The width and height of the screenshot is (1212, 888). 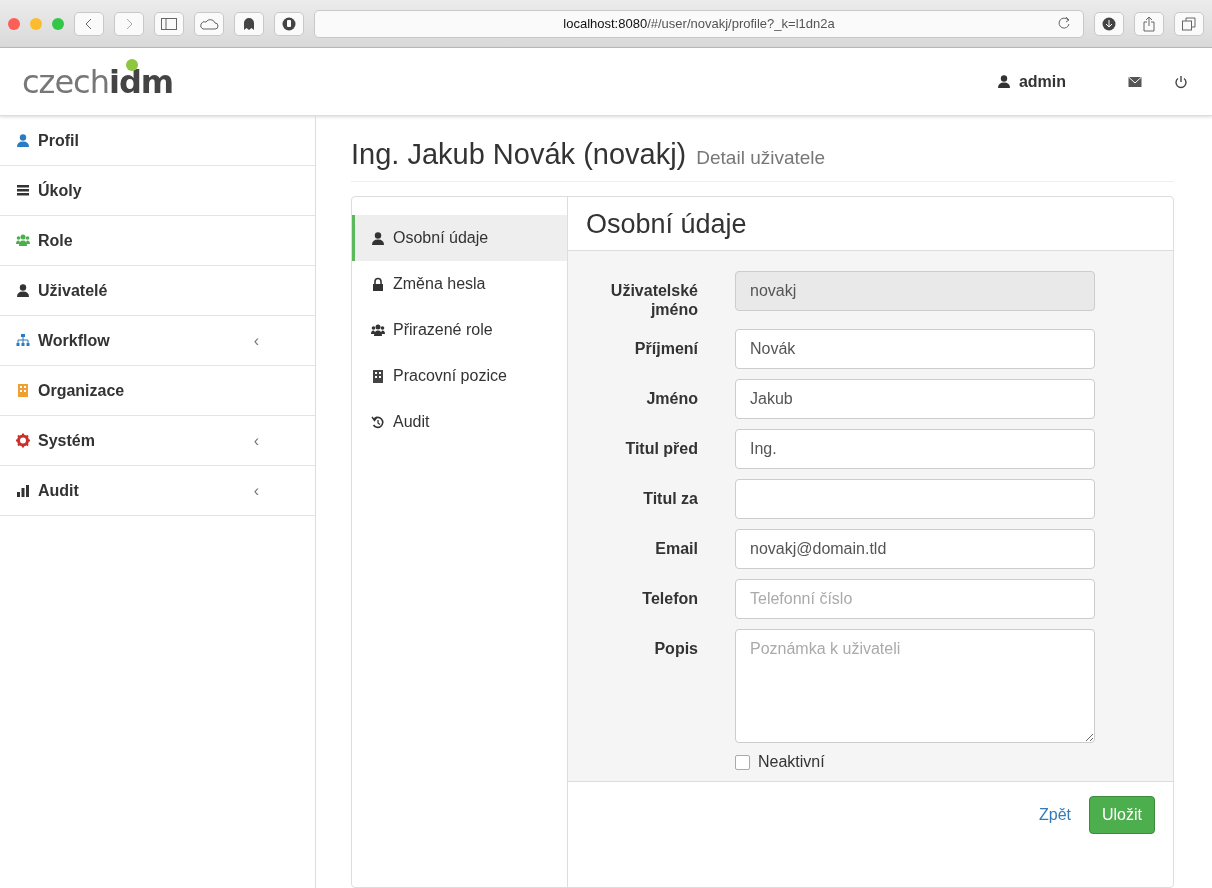 I want to click on sidebar-item: Úkoly, so click(x=157, y=191).